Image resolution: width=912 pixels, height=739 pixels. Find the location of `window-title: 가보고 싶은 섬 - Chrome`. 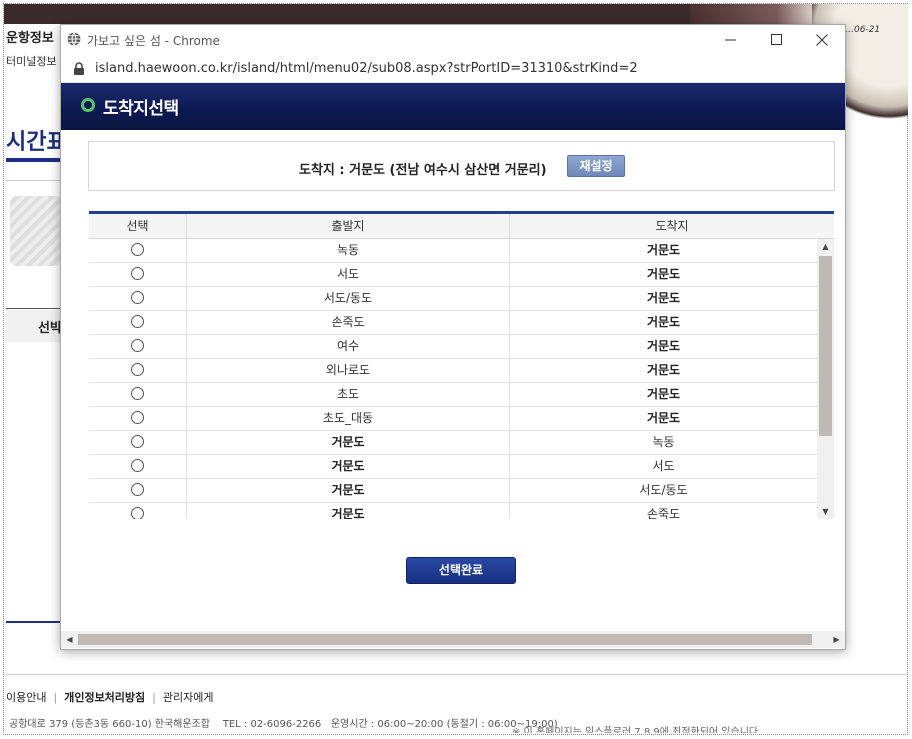

window-title: 가보고 싶은 섬 - Chrome is located at coordinates (153, 41).